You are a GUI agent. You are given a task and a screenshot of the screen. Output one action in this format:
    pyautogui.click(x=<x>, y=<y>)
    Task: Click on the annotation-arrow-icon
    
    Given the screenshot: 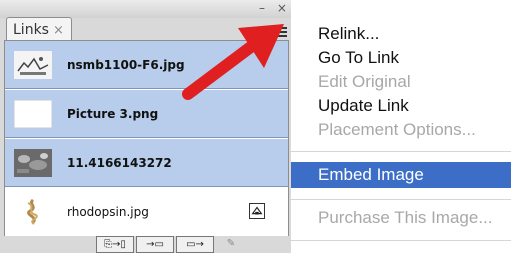 What is the action you would take?
    pyautogui.click(x=233, y=62)
    